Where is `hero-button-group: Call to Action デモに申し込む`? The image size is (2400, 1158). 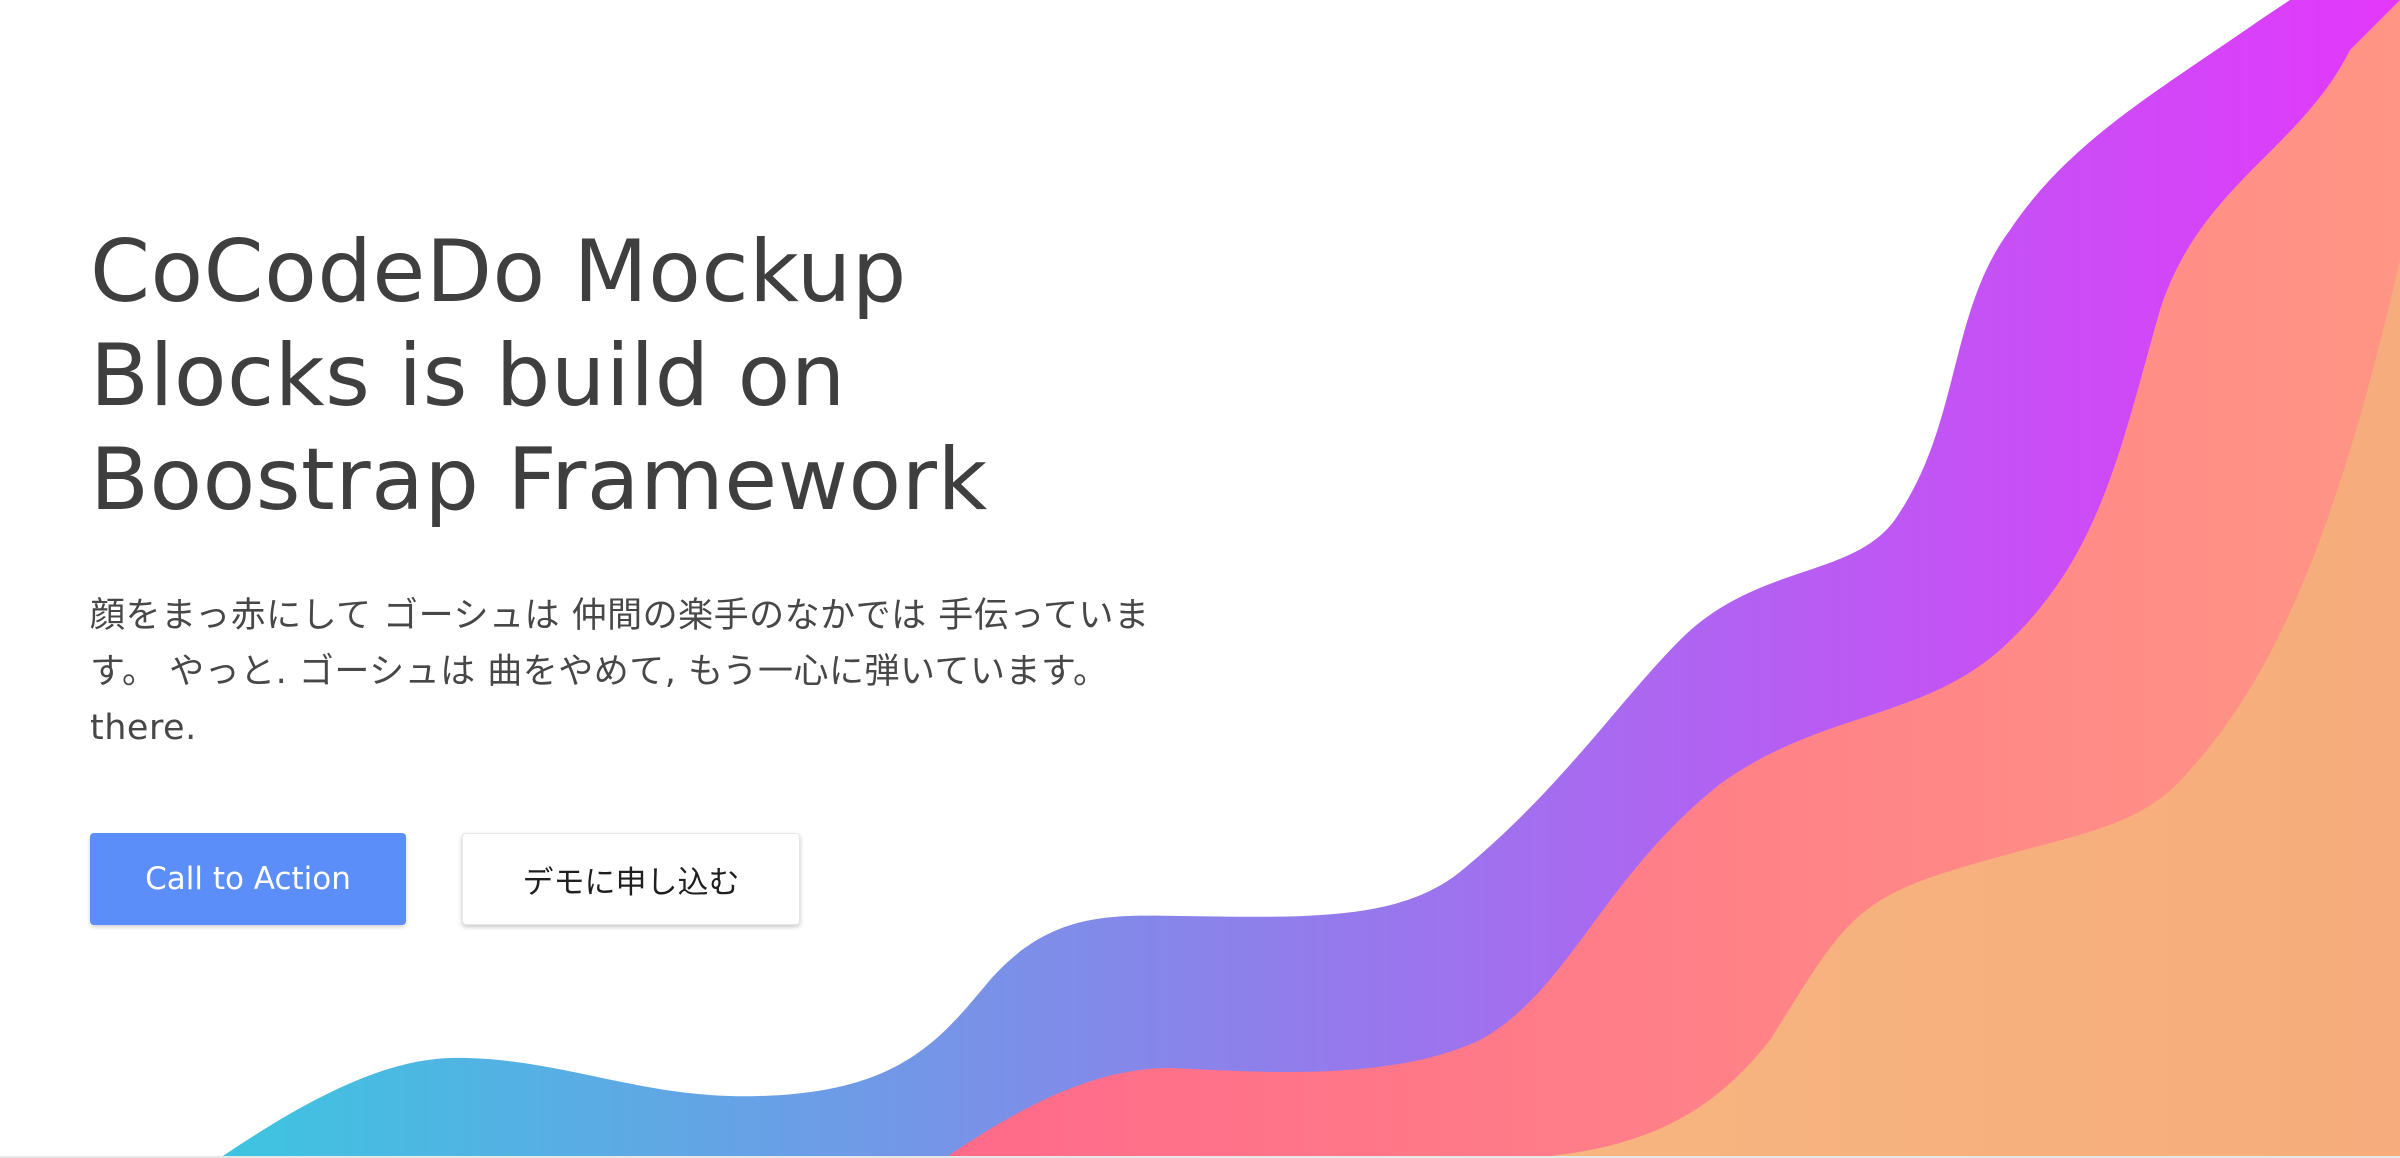 hero-button-group: Call to Action デモに申し込む is located at coordinates (445, 879).